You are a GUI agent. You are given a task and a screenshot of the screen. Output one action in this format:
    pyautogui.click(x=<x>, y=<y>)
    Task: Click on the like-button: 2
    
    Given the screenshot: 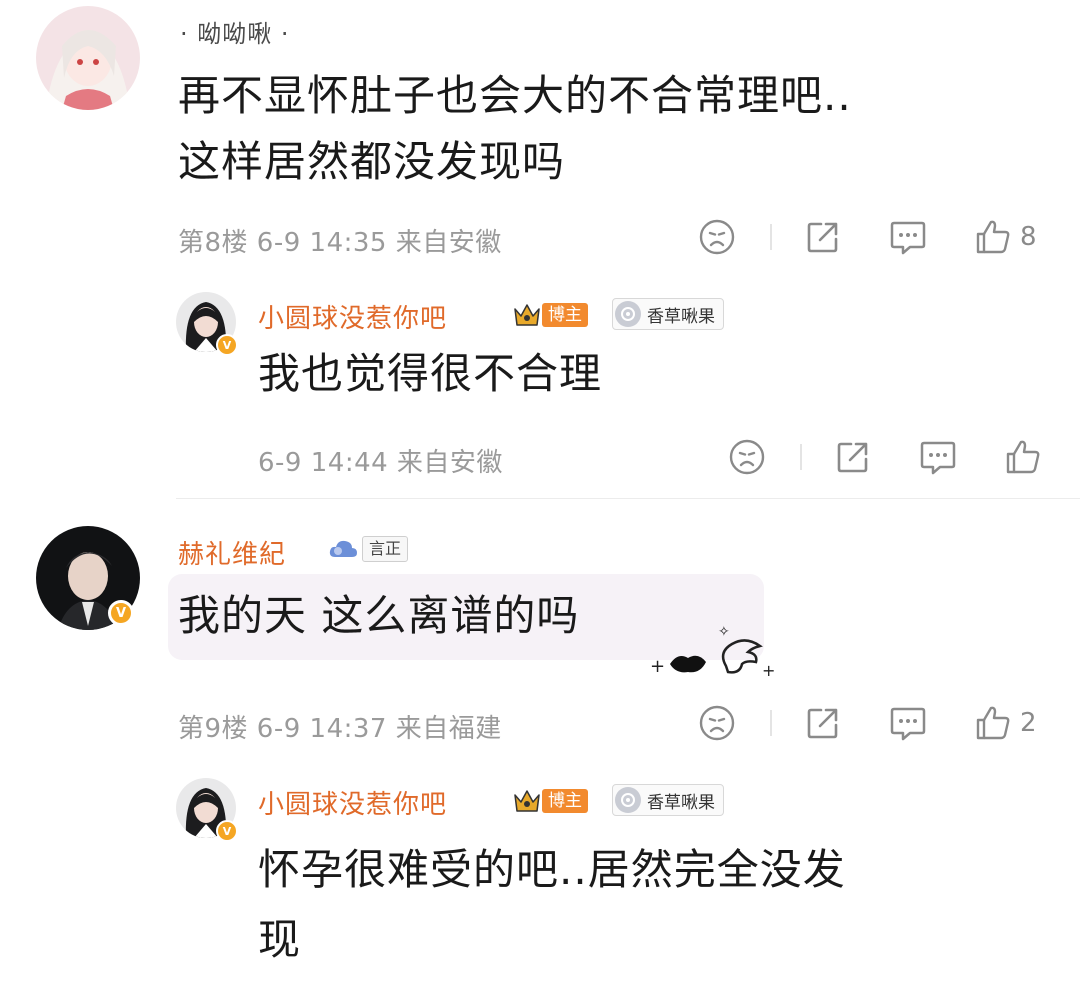 What is the action you would take?
    pyautogui.click(x=1005, y=723)
    